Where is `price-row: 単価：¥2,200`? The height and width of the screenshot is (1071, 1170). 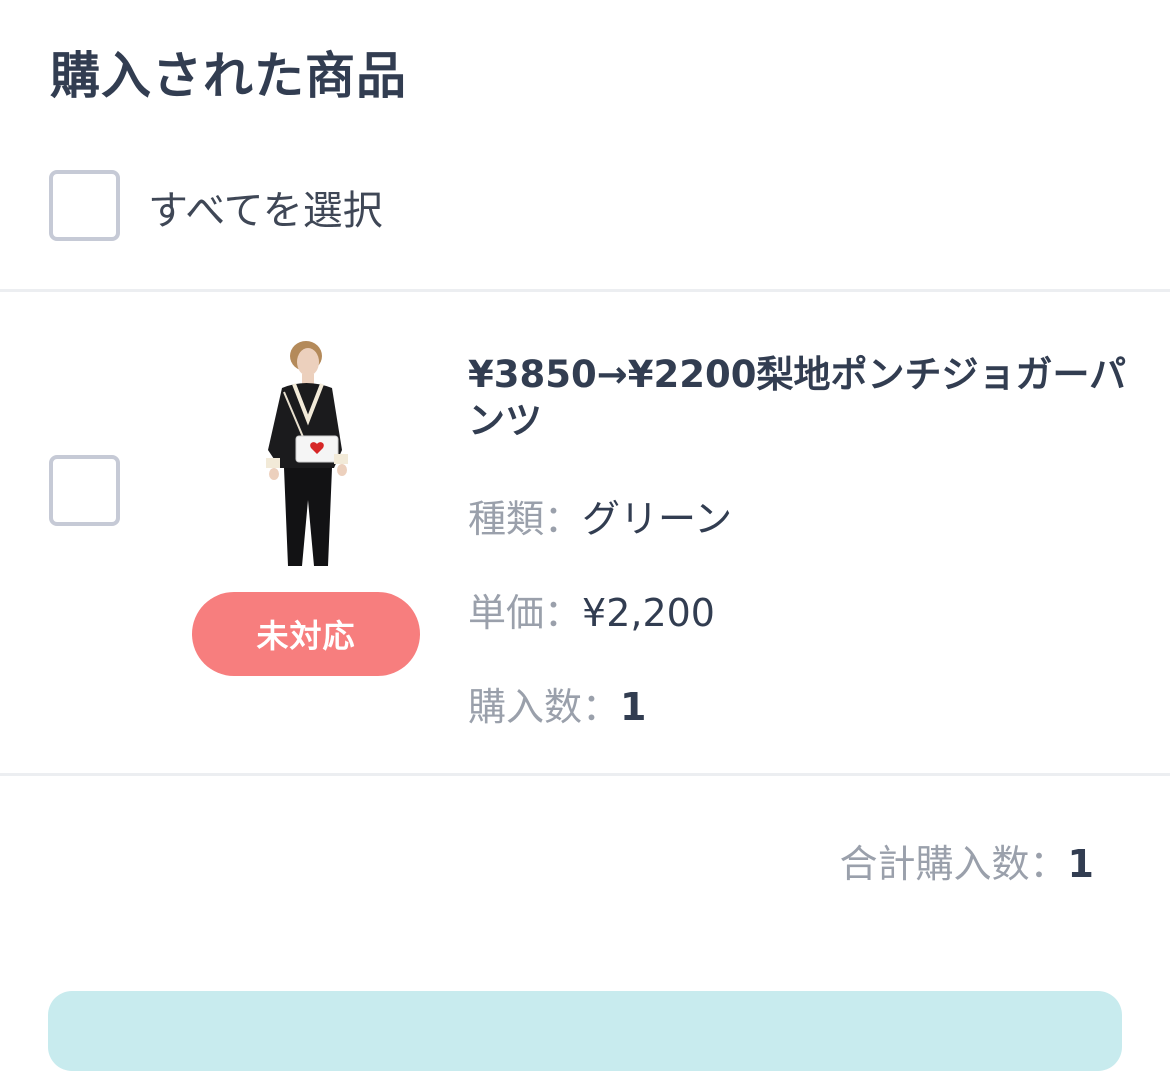 price-row: 単価：¥2,200 is located at coordinates (591, 609).